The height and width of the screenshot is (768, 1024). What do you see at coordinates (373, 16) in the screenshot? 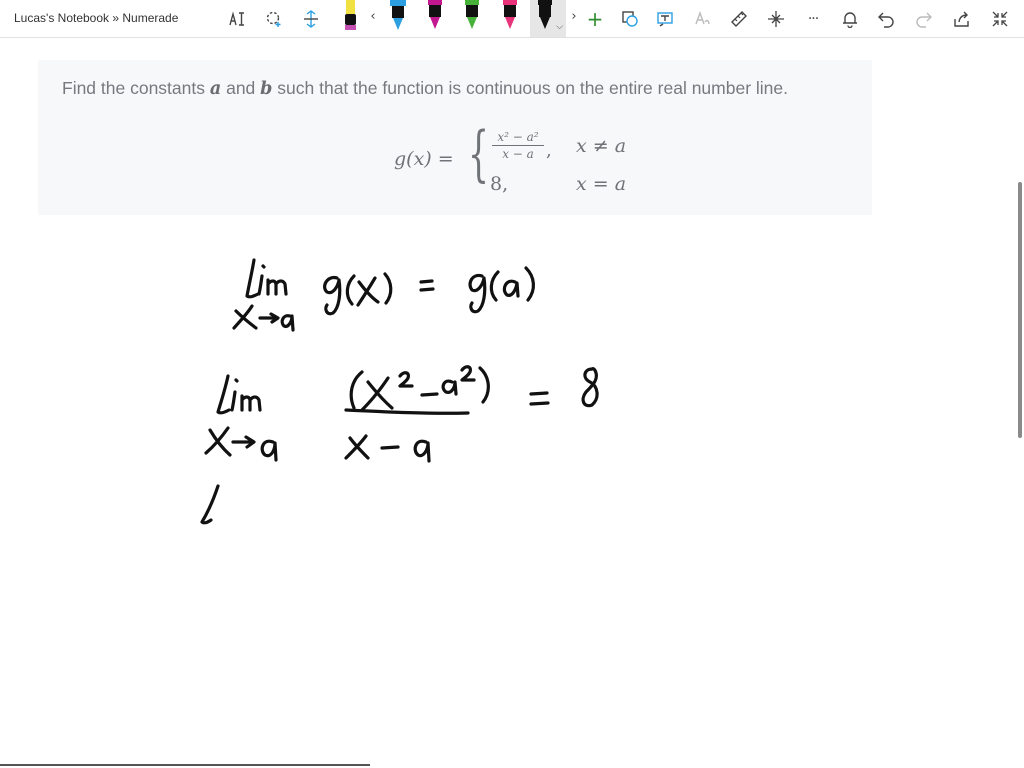
I see `more-pens-left-icon: ‹` at bounding box center [373, 16].